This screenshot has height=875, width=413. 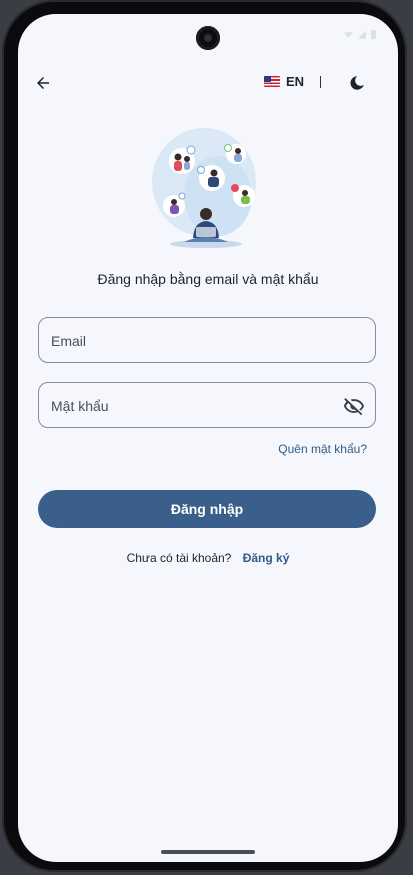 I want to click on eye-off-icon, so click(x=354, y=406).